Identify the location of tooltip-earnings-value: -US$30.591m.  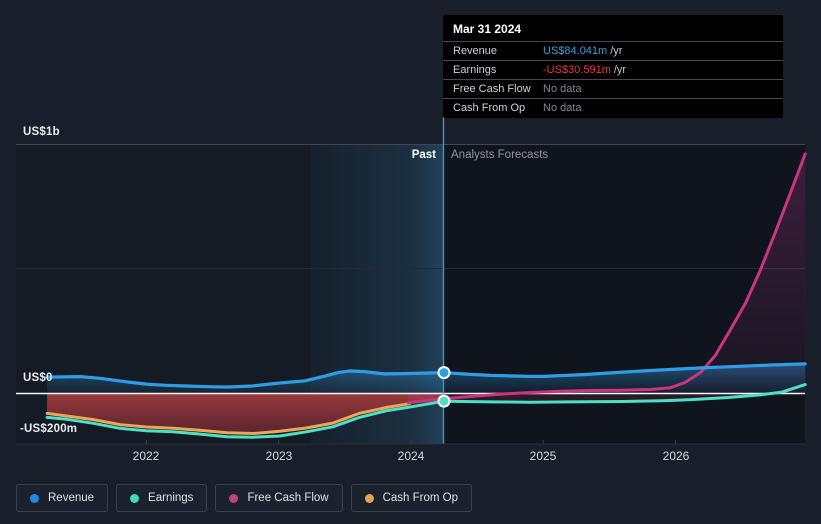
(577, 70).